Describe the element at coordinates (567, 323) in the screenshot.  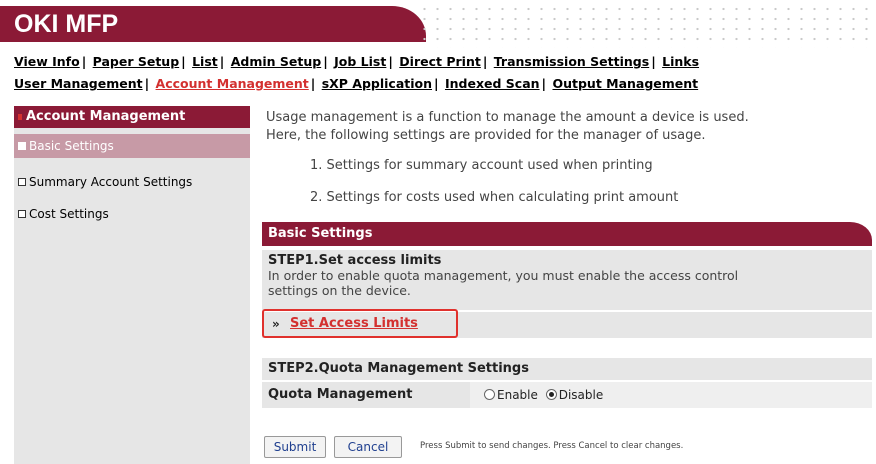
I see `set-access-limits-row: » Set Access Limits` at that location.